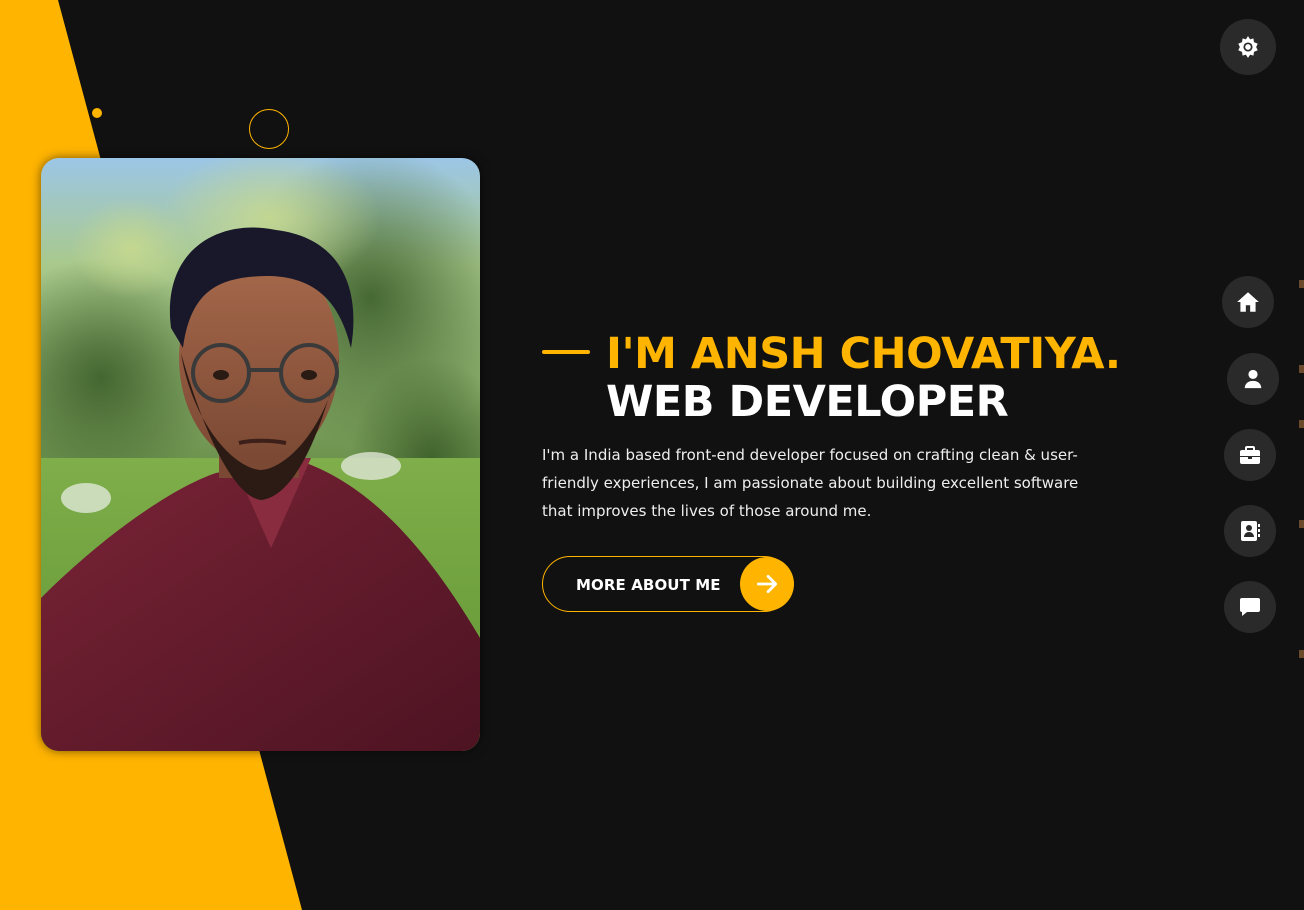  I want to click on gear-icon, so click(1248, 47).